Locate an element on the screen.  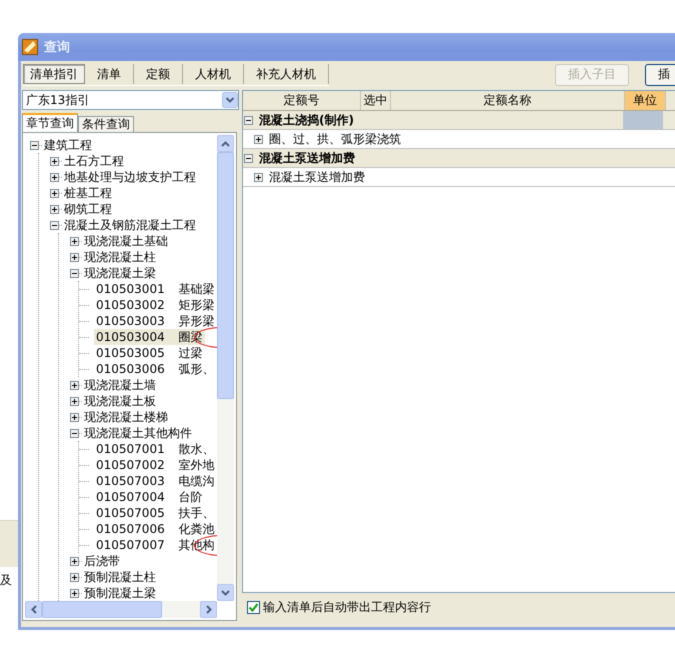
tree-item: 010503005 过梁 is located at coordinates (149, 353).